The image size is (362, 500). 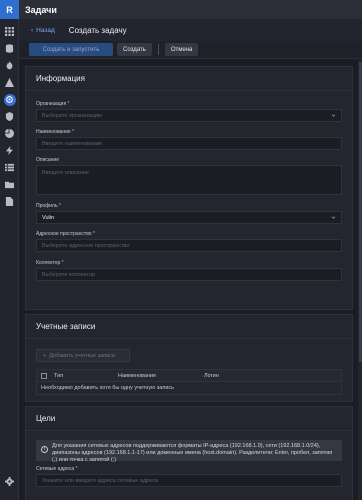 I want to click on add-accounts-label: Добавить учетные записи, so click(x=82, y=355).